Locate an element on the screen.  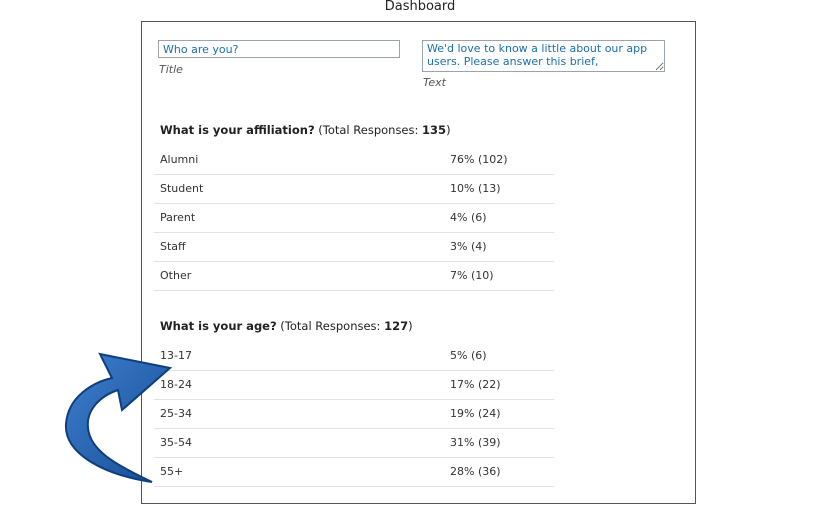
answer-label: Student is located at coordinates (182, 188).